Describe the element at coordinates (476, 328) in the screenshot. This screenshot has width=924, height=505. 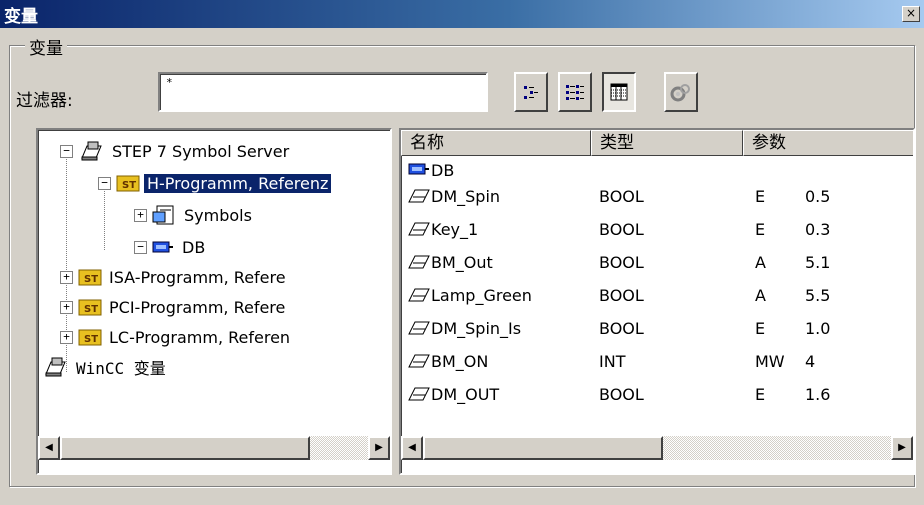
I see `cell-name: DM_Spin_Is` at that location.